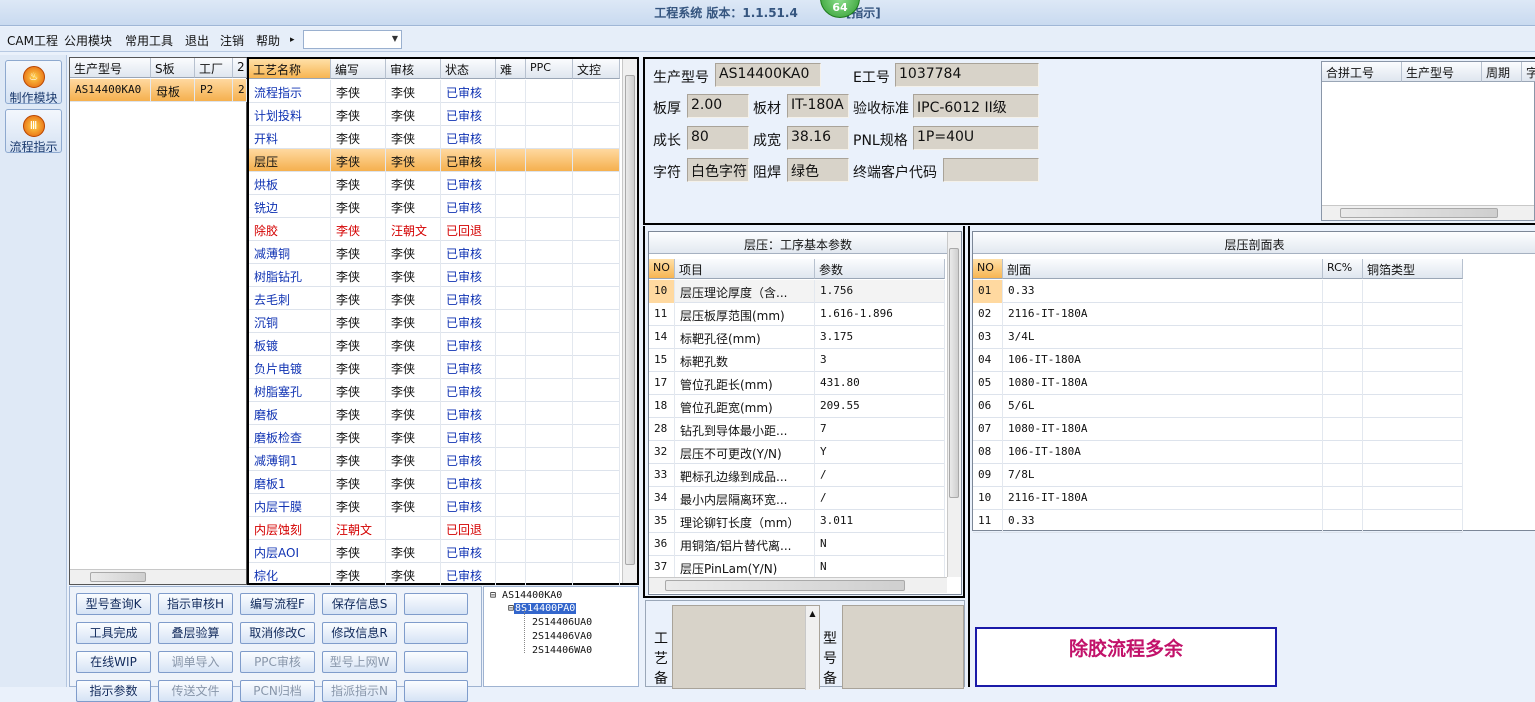  What do you see at coordinates (434, 160) in the screenshot?
I see `process-row: 层压 李侠 李侠 已审核` at bounding box center [434, 160].